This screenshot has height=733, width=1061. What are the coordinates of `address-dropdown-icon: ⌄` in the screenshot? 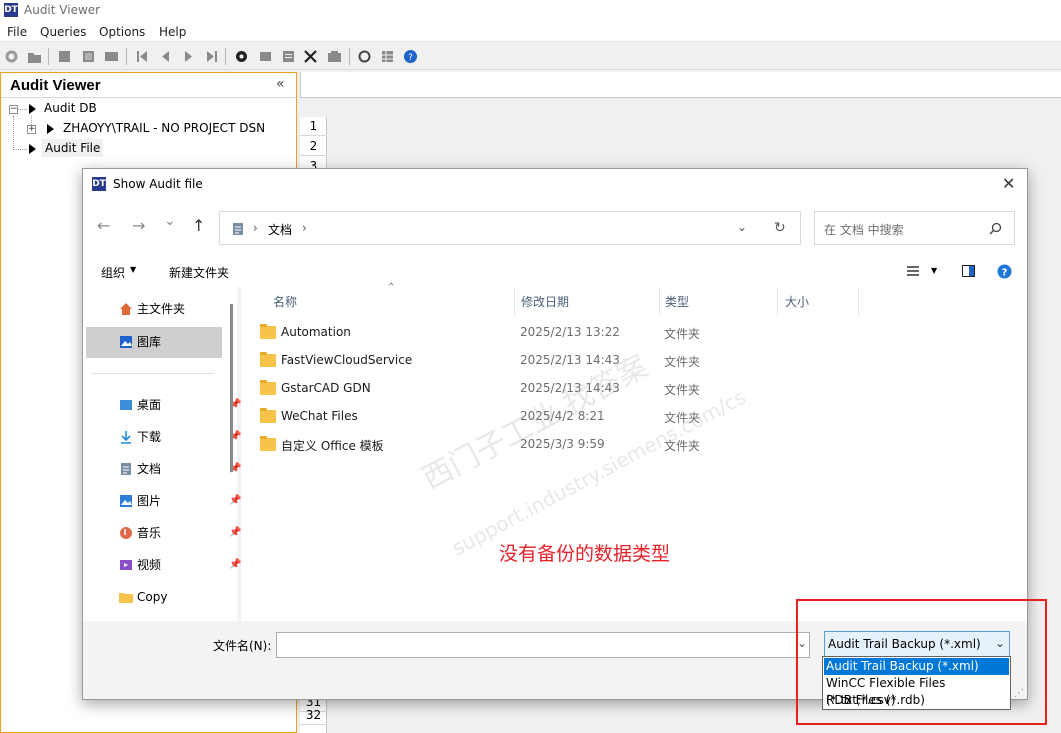 It's located at (742, 227).